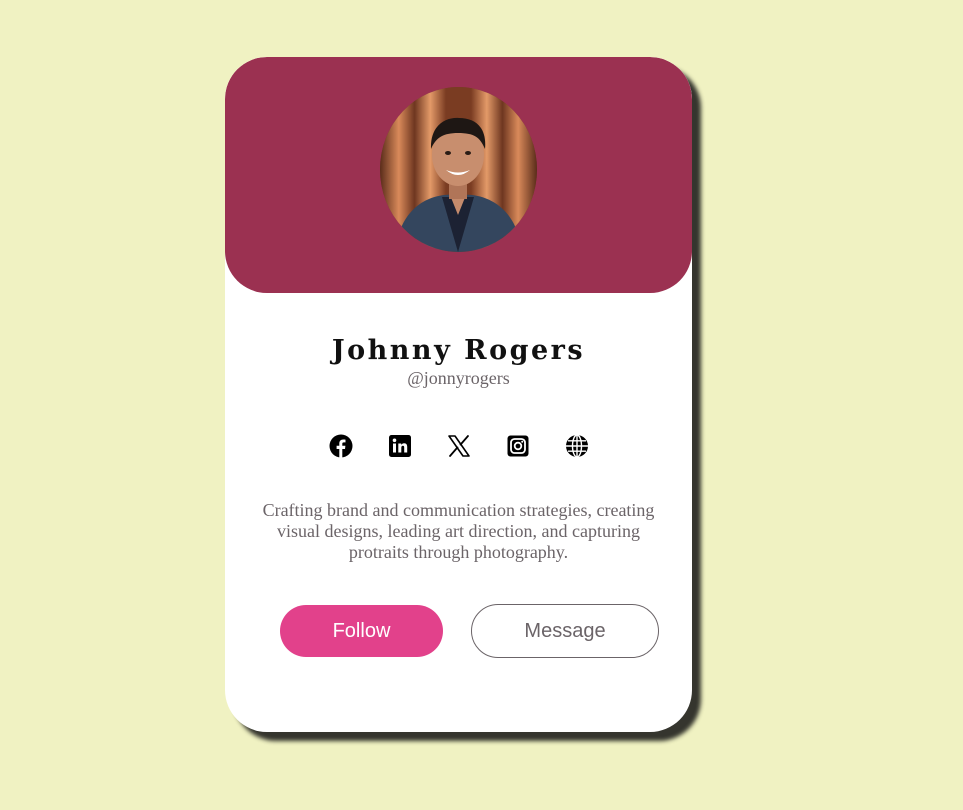 The width and height of the screenshot is (963, 810). What do you see at coordinates (400, 446) in the screenshot?
I see `linkedin-icon` at bounding box center [400, 446].